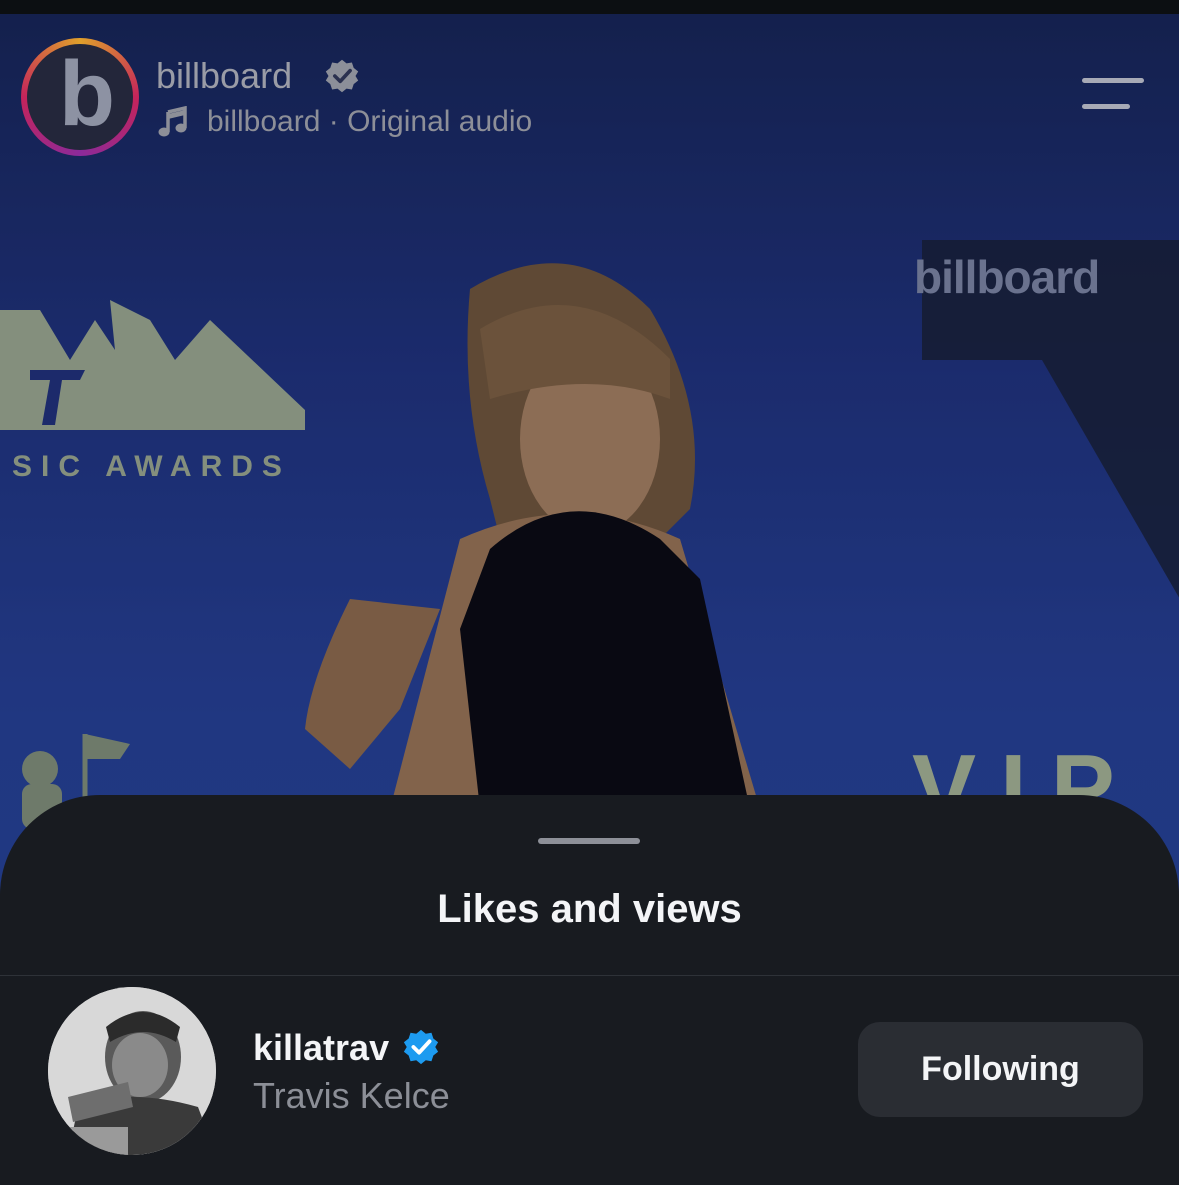  Describe the element at coordinates (224, 76) in the screenshot. I see `account-name: billboard` at that location.